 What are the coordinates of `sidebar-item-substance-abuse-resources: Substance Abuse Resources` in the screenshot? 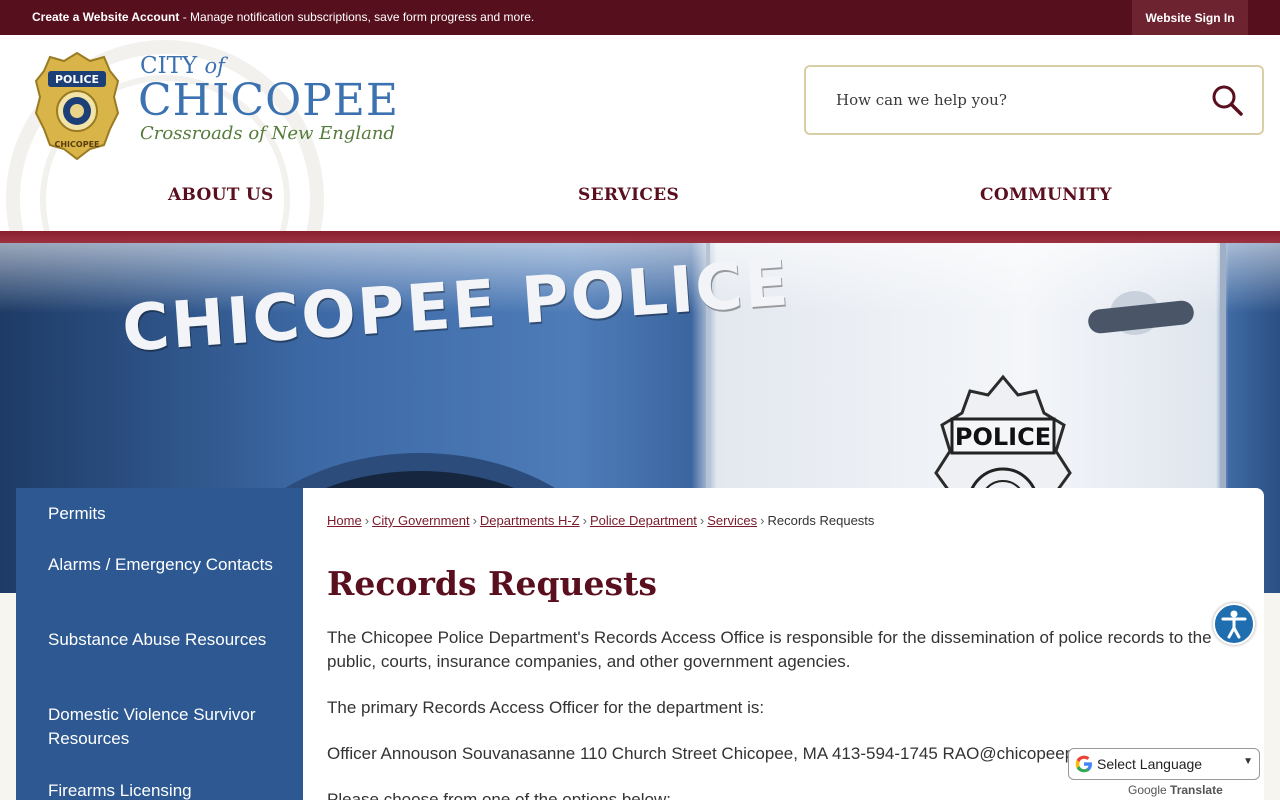 It's located at (163, 640).